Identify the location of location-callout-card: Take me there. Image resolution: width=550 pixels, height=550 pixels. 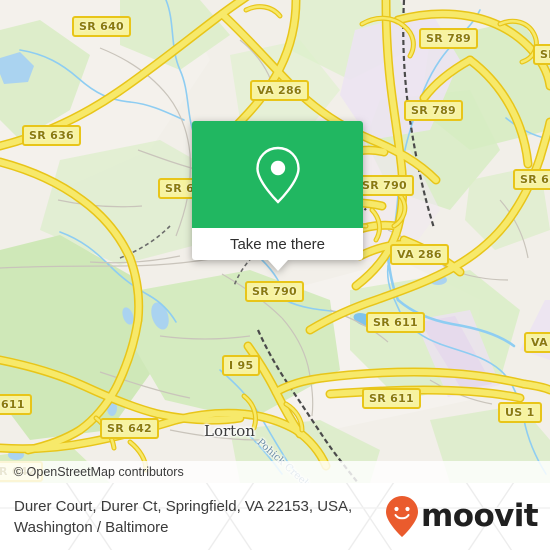
(277, 196).